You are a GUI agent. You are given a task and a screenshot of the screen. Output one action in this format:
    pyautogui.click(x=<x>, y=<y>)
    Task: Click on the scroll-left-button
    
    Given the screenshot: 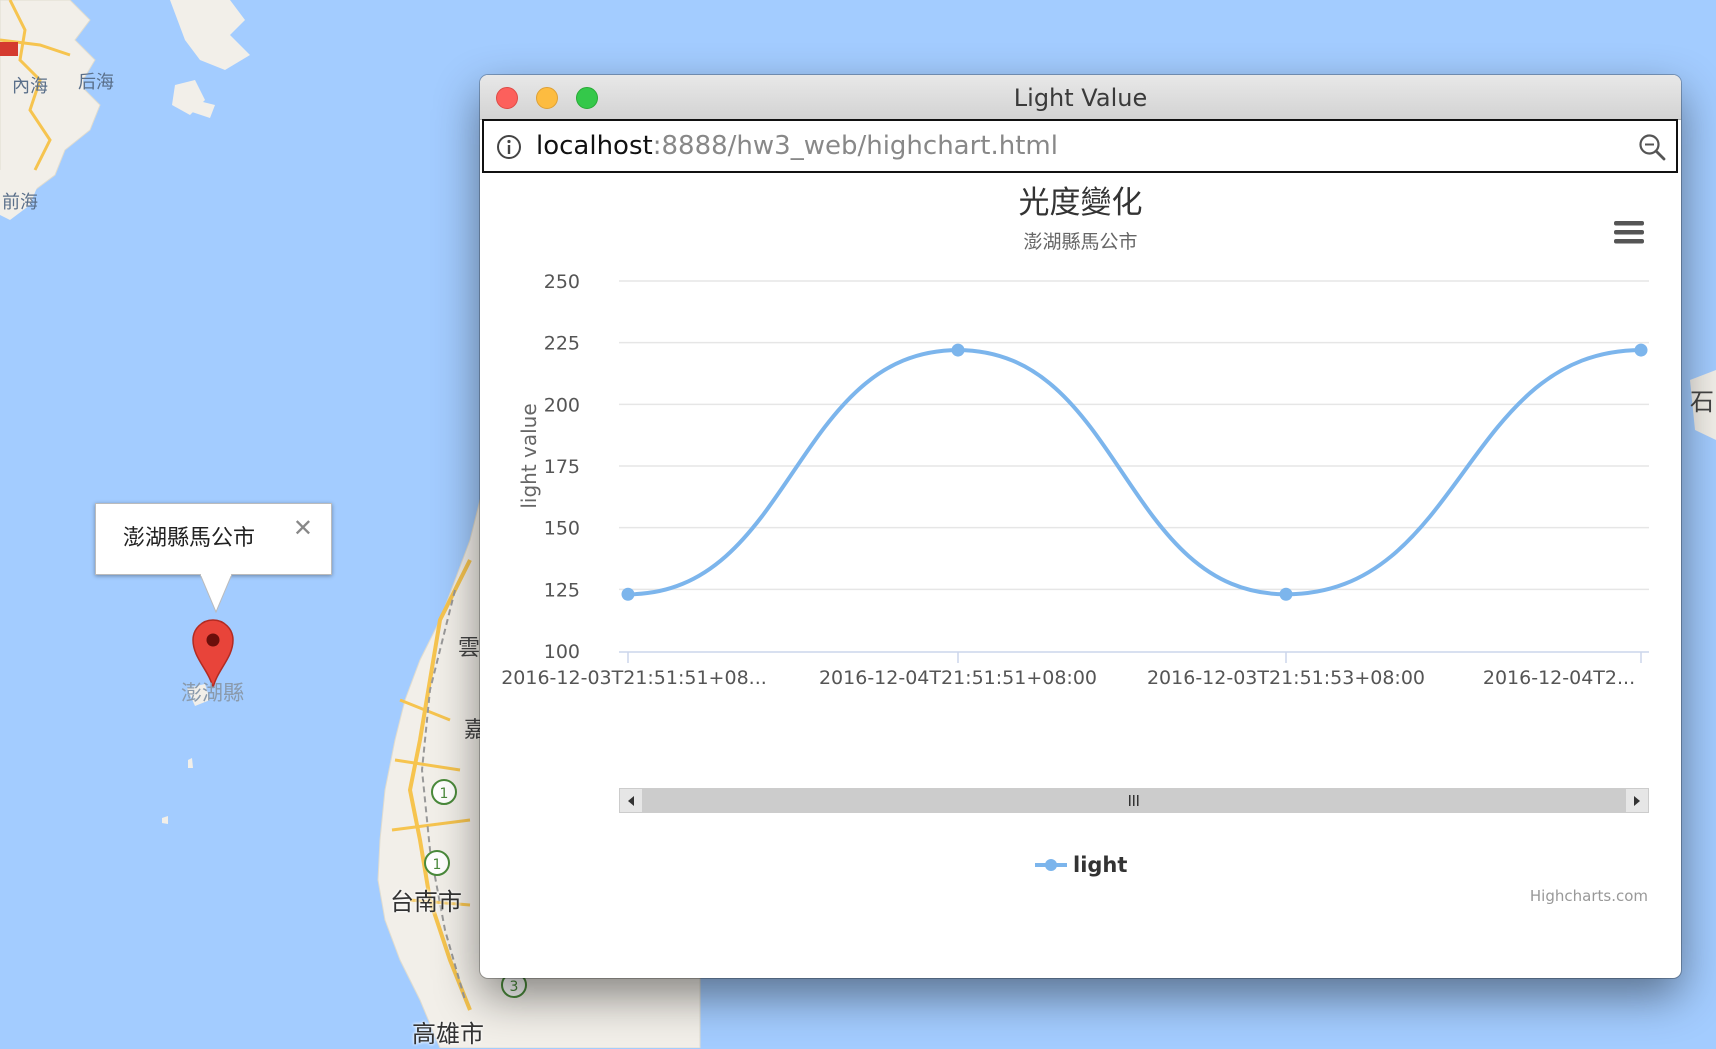 What is the action you would take?
    pyautogui.click(x=631, y=800)
    